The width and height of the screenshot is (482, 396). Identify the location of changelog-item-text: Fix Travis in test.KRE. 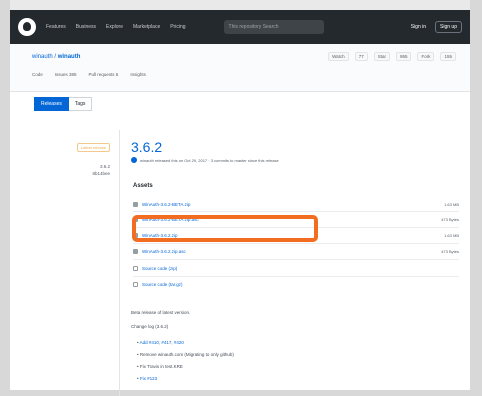
(161, 366).